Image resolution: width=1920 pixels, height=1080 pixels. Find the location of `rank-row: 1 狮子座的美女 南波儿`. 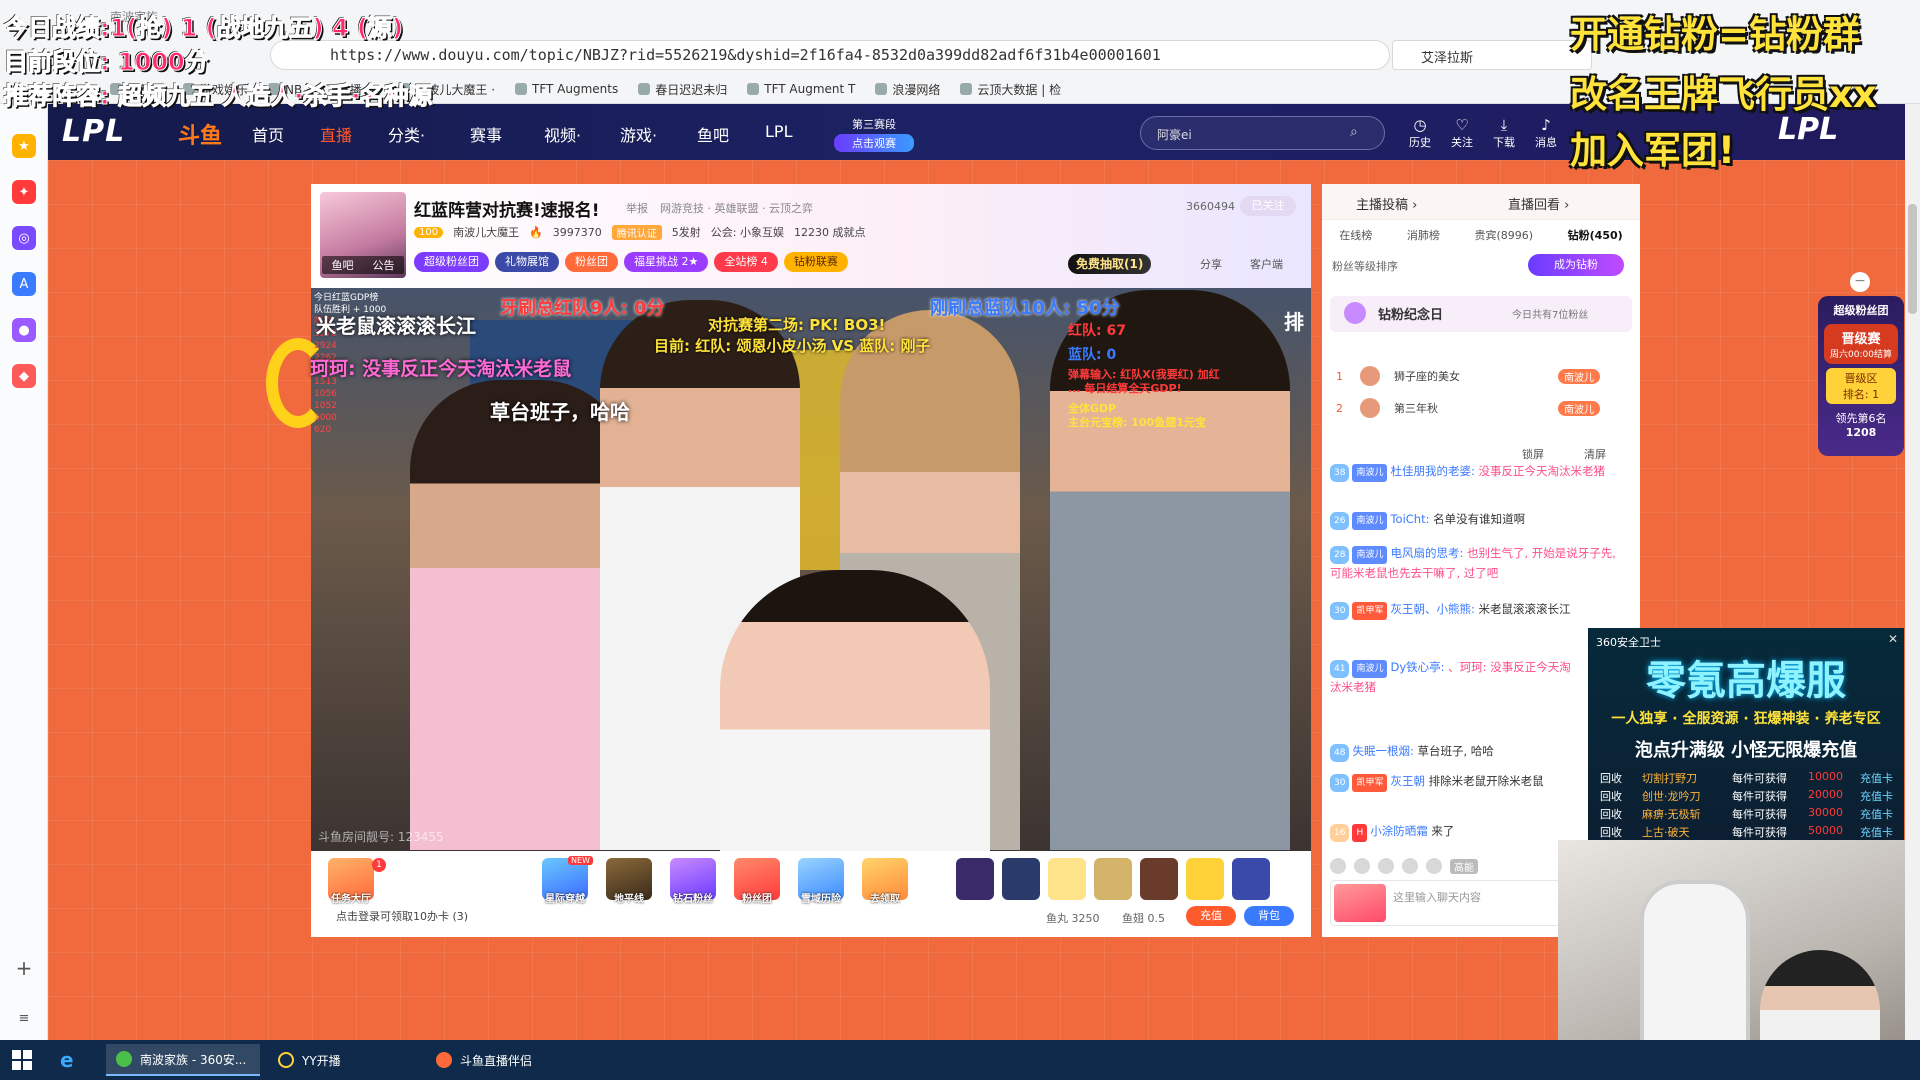

rank-row: 1 狮子座的美女 南波儿 is located at coordinates (1484, 376).